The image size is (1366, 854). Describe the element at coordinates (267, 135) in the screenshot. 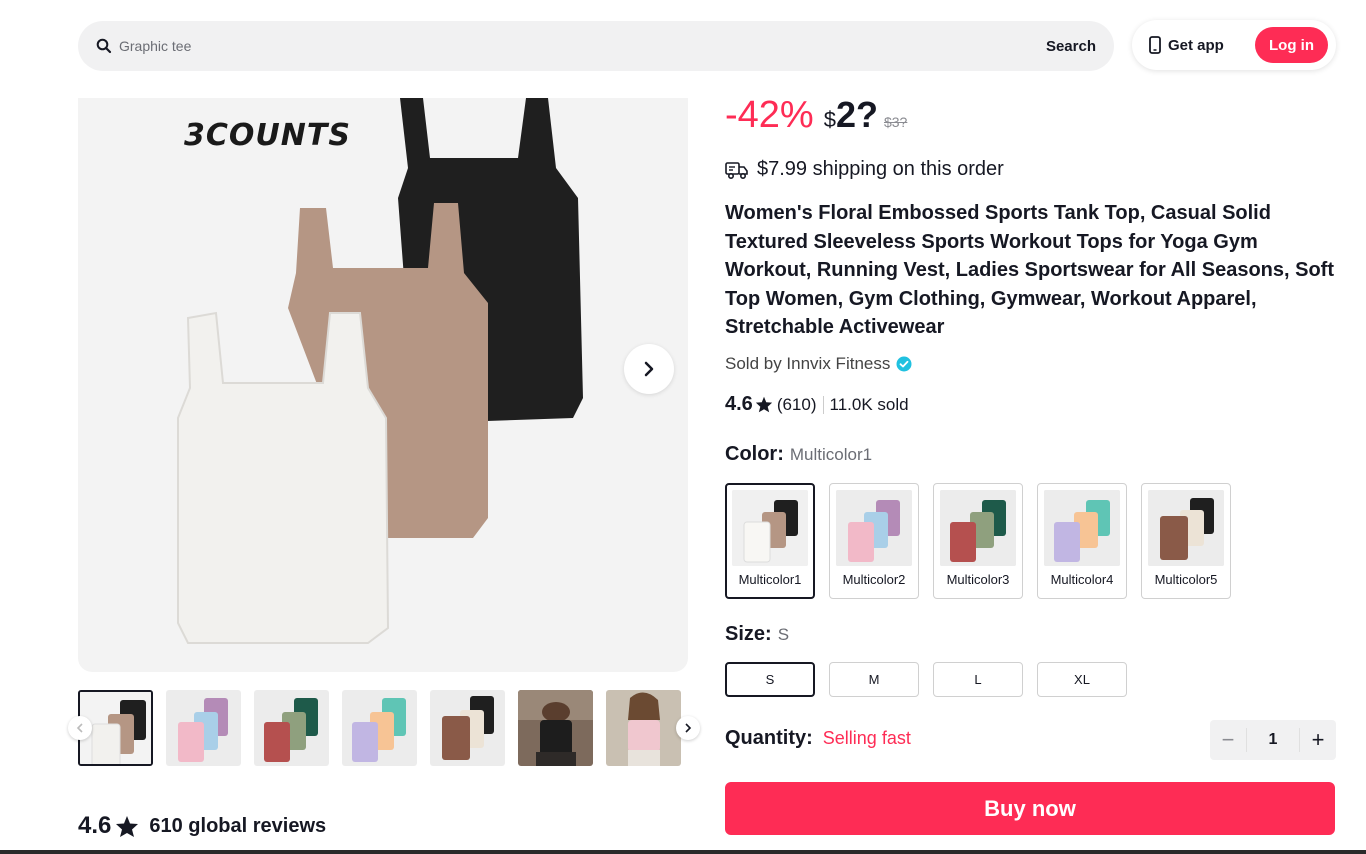

I see `brand-watermark: 3COUNTS` at that location.